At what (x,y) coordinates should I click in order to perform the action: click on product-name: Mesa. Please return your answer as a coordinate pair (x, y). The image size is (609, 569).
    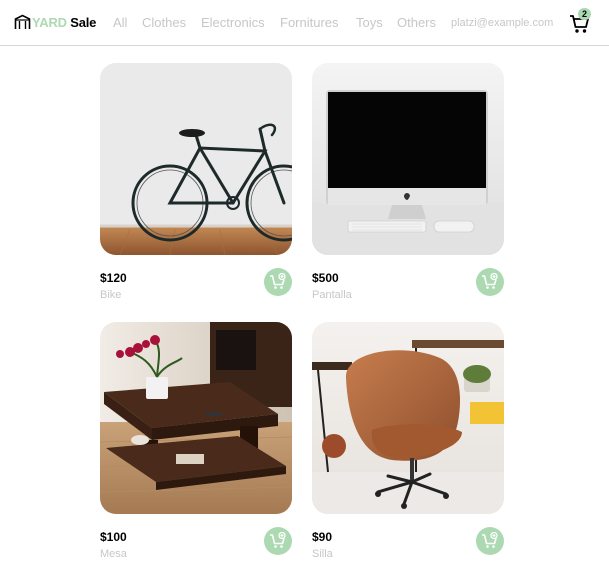
    Looking at the image, I should click on (113, 554).